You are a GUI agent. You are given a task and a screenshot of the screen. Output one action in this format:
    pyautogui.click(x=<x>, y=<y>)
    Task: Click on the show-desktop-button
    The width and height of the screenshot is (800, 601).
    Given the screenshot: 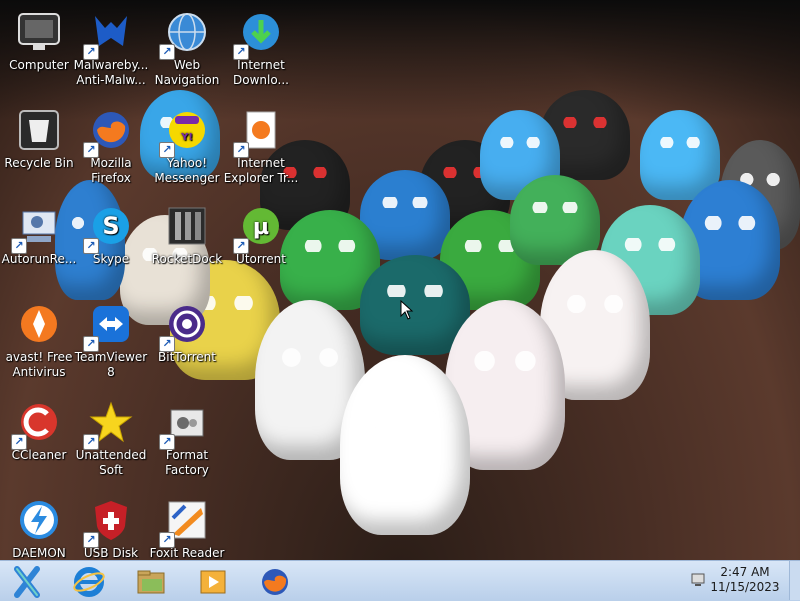 What is the action you would take?
    pyautogui.click(x=794, y=580)
    